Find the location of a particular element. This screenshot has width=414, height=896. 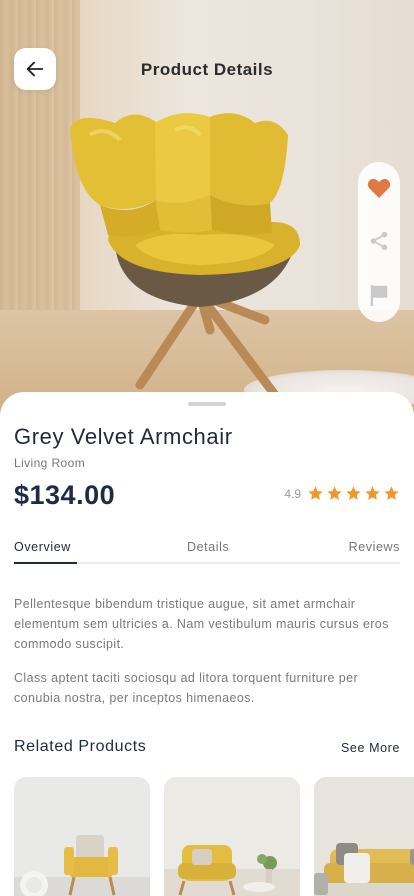

product-rating: 4.9 is located at coordinates (342, 493).